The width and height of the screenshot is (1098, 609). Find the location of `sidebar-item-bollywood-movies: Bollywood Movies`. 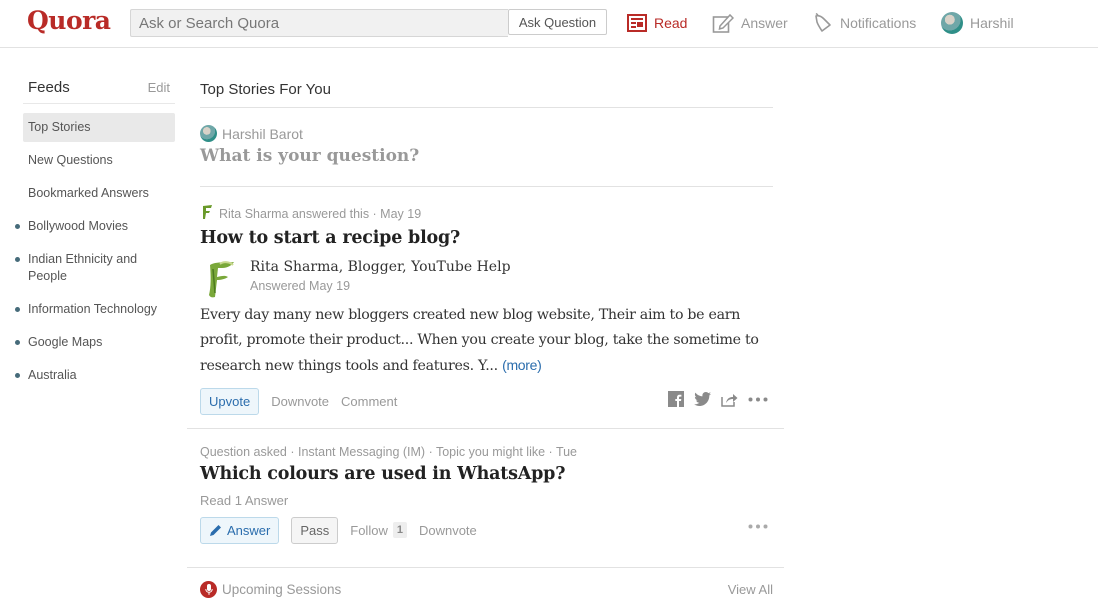

sidebar-item-bollywood-movies: Bollywood Movies is located at coordinates (95, 226).